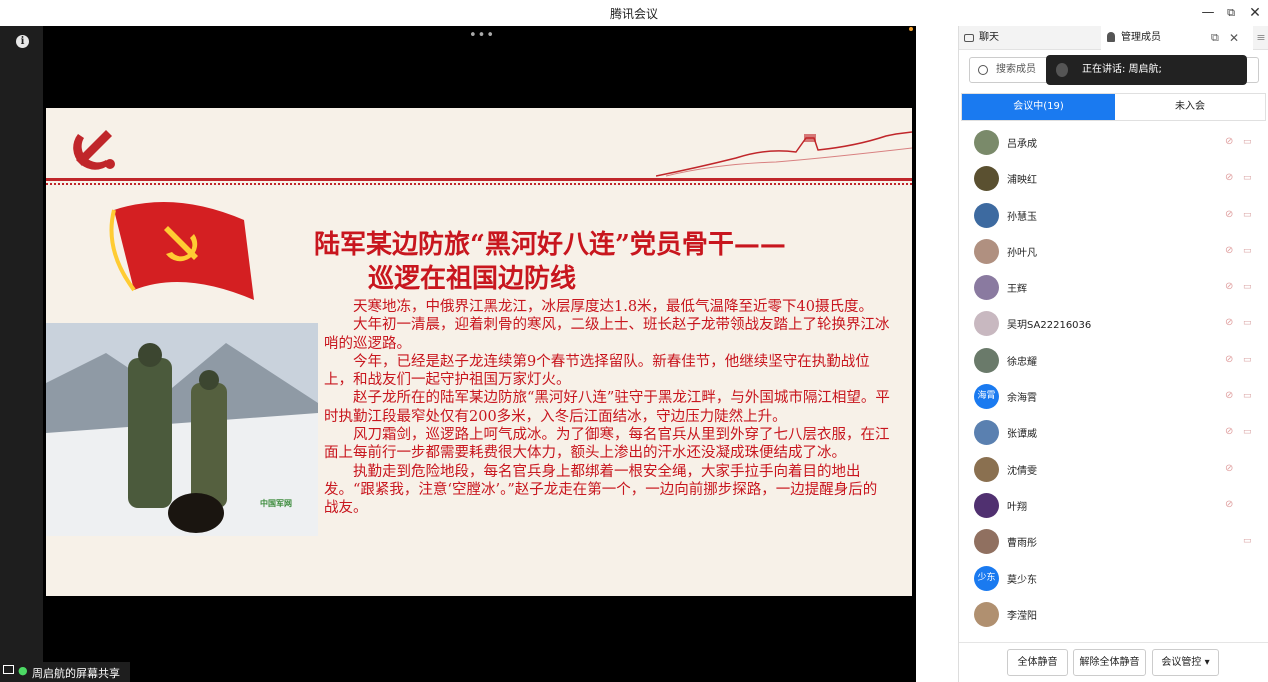 The image size is (1268, 682). Describe the element at coordinates (276, 503) in the screenshot. I see `photo-logo: 中国军网` at that location.